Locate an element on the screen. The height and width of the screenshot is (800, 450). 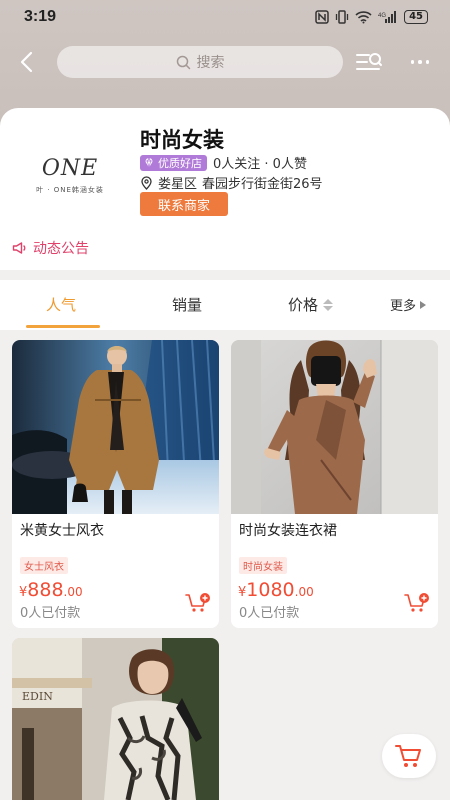
contact-seller-button: 联系商家 is located at coordinates (184, 204).